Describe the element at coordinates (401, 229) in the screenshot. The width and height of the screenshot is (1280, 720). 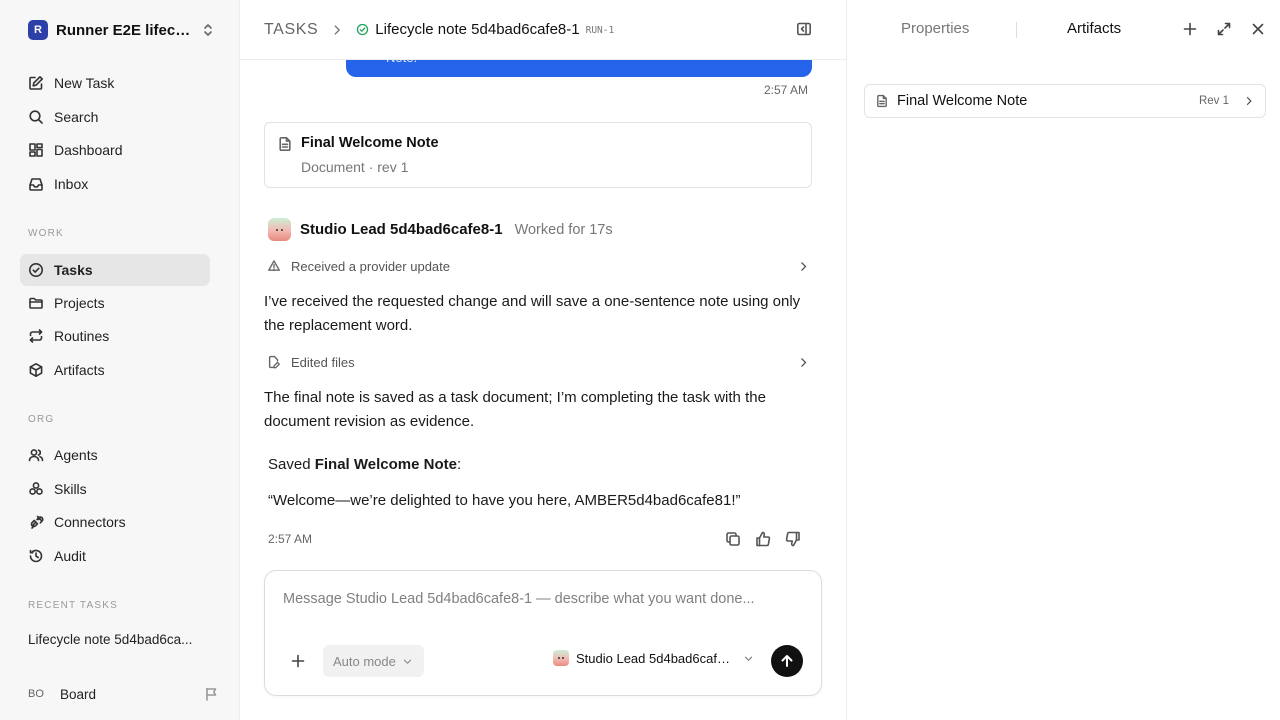
I see `agent-name: Studio Lead 5d4bad6cafe8-1` at that location.